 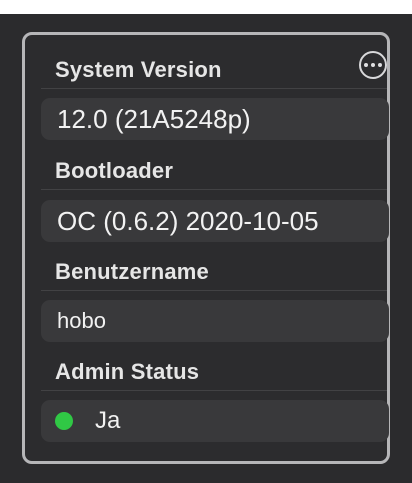 What do you see at coordinates (206, 7) in the screenshot?
I see `top-edge-strip` at bounding box center [206, 7].